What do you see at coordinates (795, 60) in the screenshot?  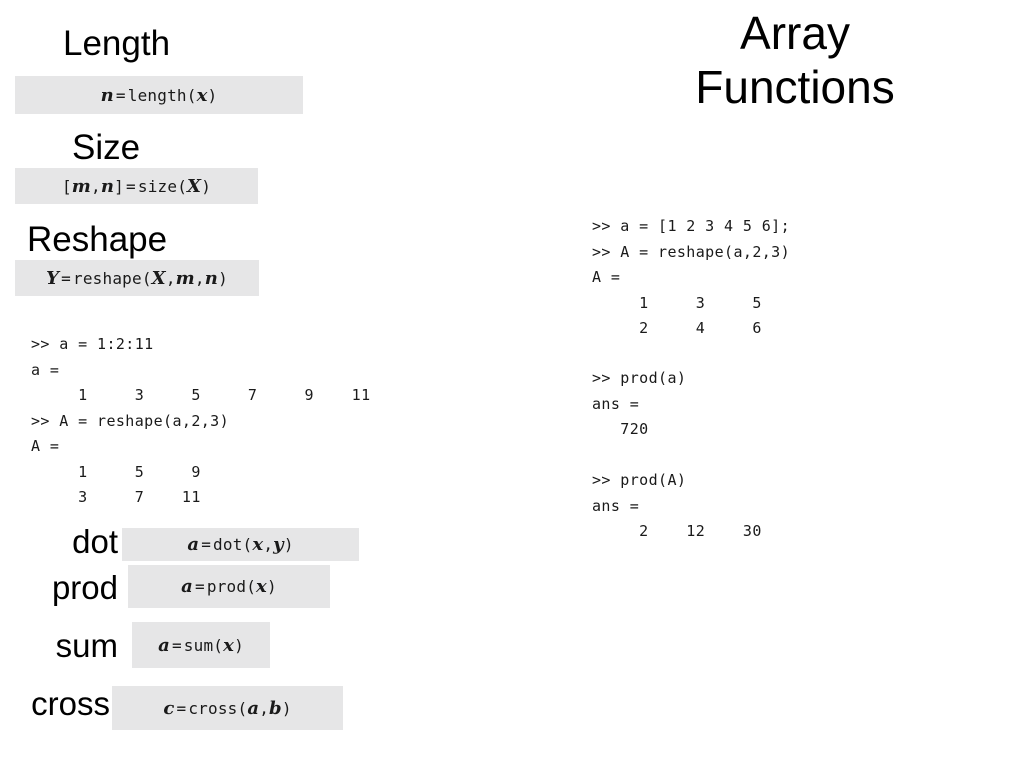 I see `page-title: Array Functions` at bounding box center [795, 60].